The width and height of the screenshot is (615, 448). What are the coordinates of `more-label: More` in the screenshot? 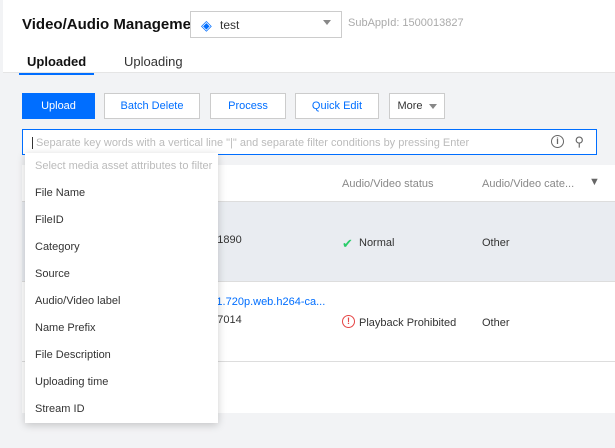 It's located at (410, 106).